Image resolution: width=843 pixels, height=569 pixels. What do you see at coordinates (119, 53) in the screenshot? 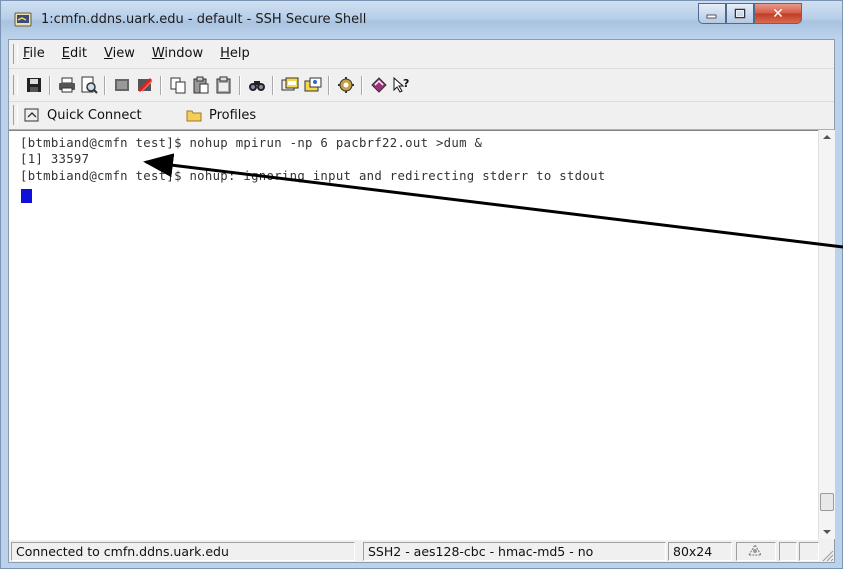
I see `menu-view: View` at bounding box center [119, 53].